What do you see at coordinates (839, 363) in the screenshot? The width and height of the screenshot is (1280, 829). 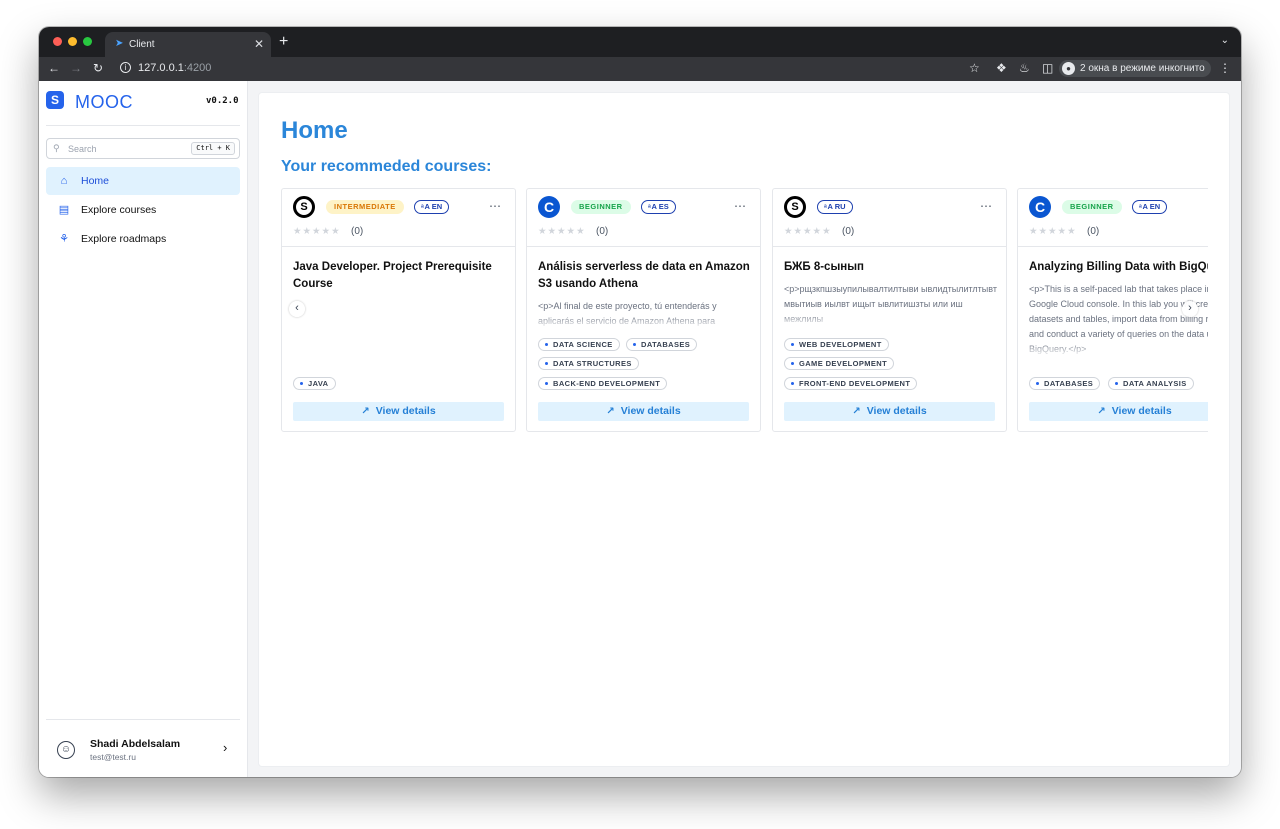 I see `topic-tag: GAME DEVELOPMENT` at bounding box center [839, 363].